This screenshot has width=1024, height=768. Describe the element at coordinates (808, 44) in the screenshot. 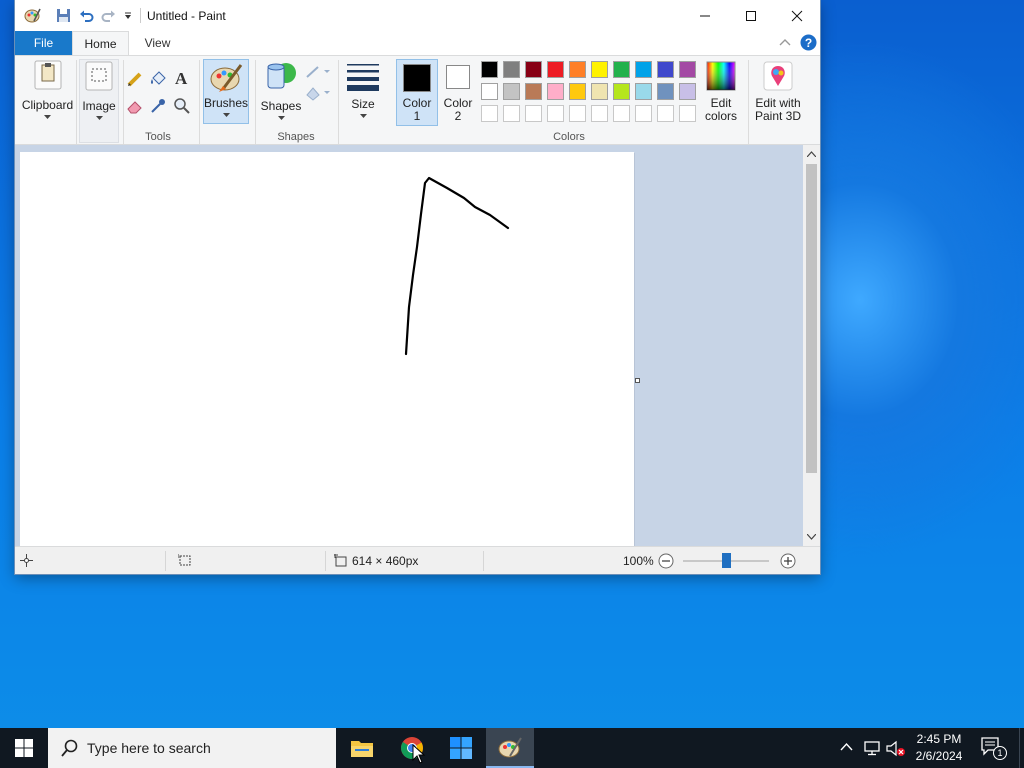

I see `help-icon: ?` at that location.